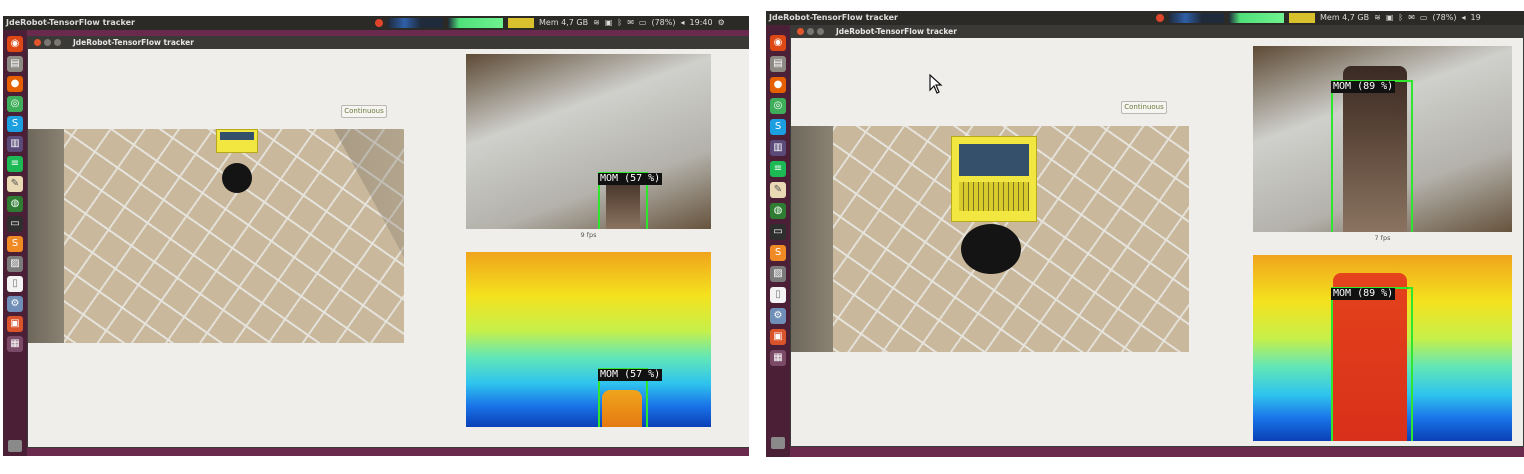 This screenshot has height=474, width=1524. I want to click on robot, so click(237, 164).